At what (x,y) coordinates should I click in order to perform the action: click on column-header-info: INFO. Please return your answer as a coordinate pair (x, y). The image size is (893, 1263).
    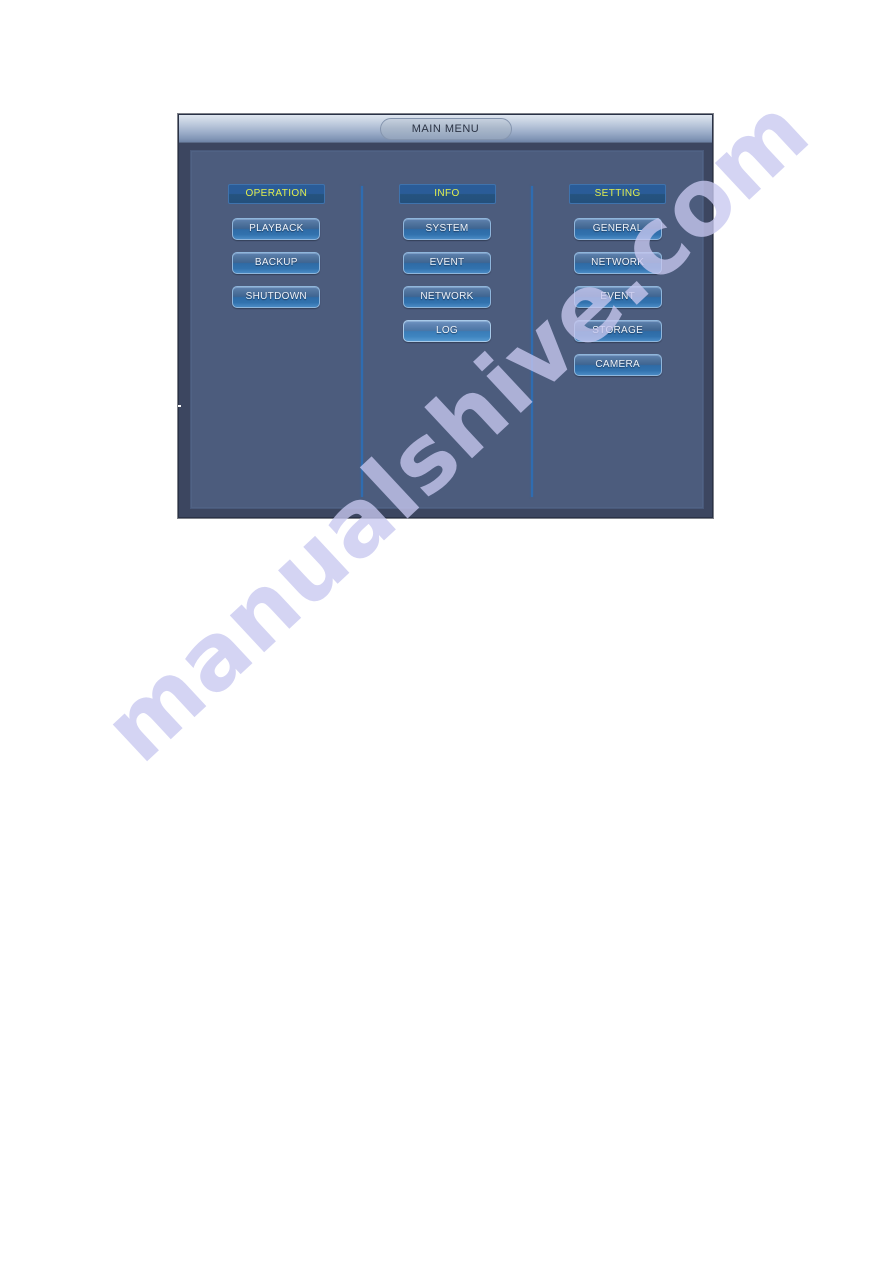
    Looking at the image, I should click on (447, 194).